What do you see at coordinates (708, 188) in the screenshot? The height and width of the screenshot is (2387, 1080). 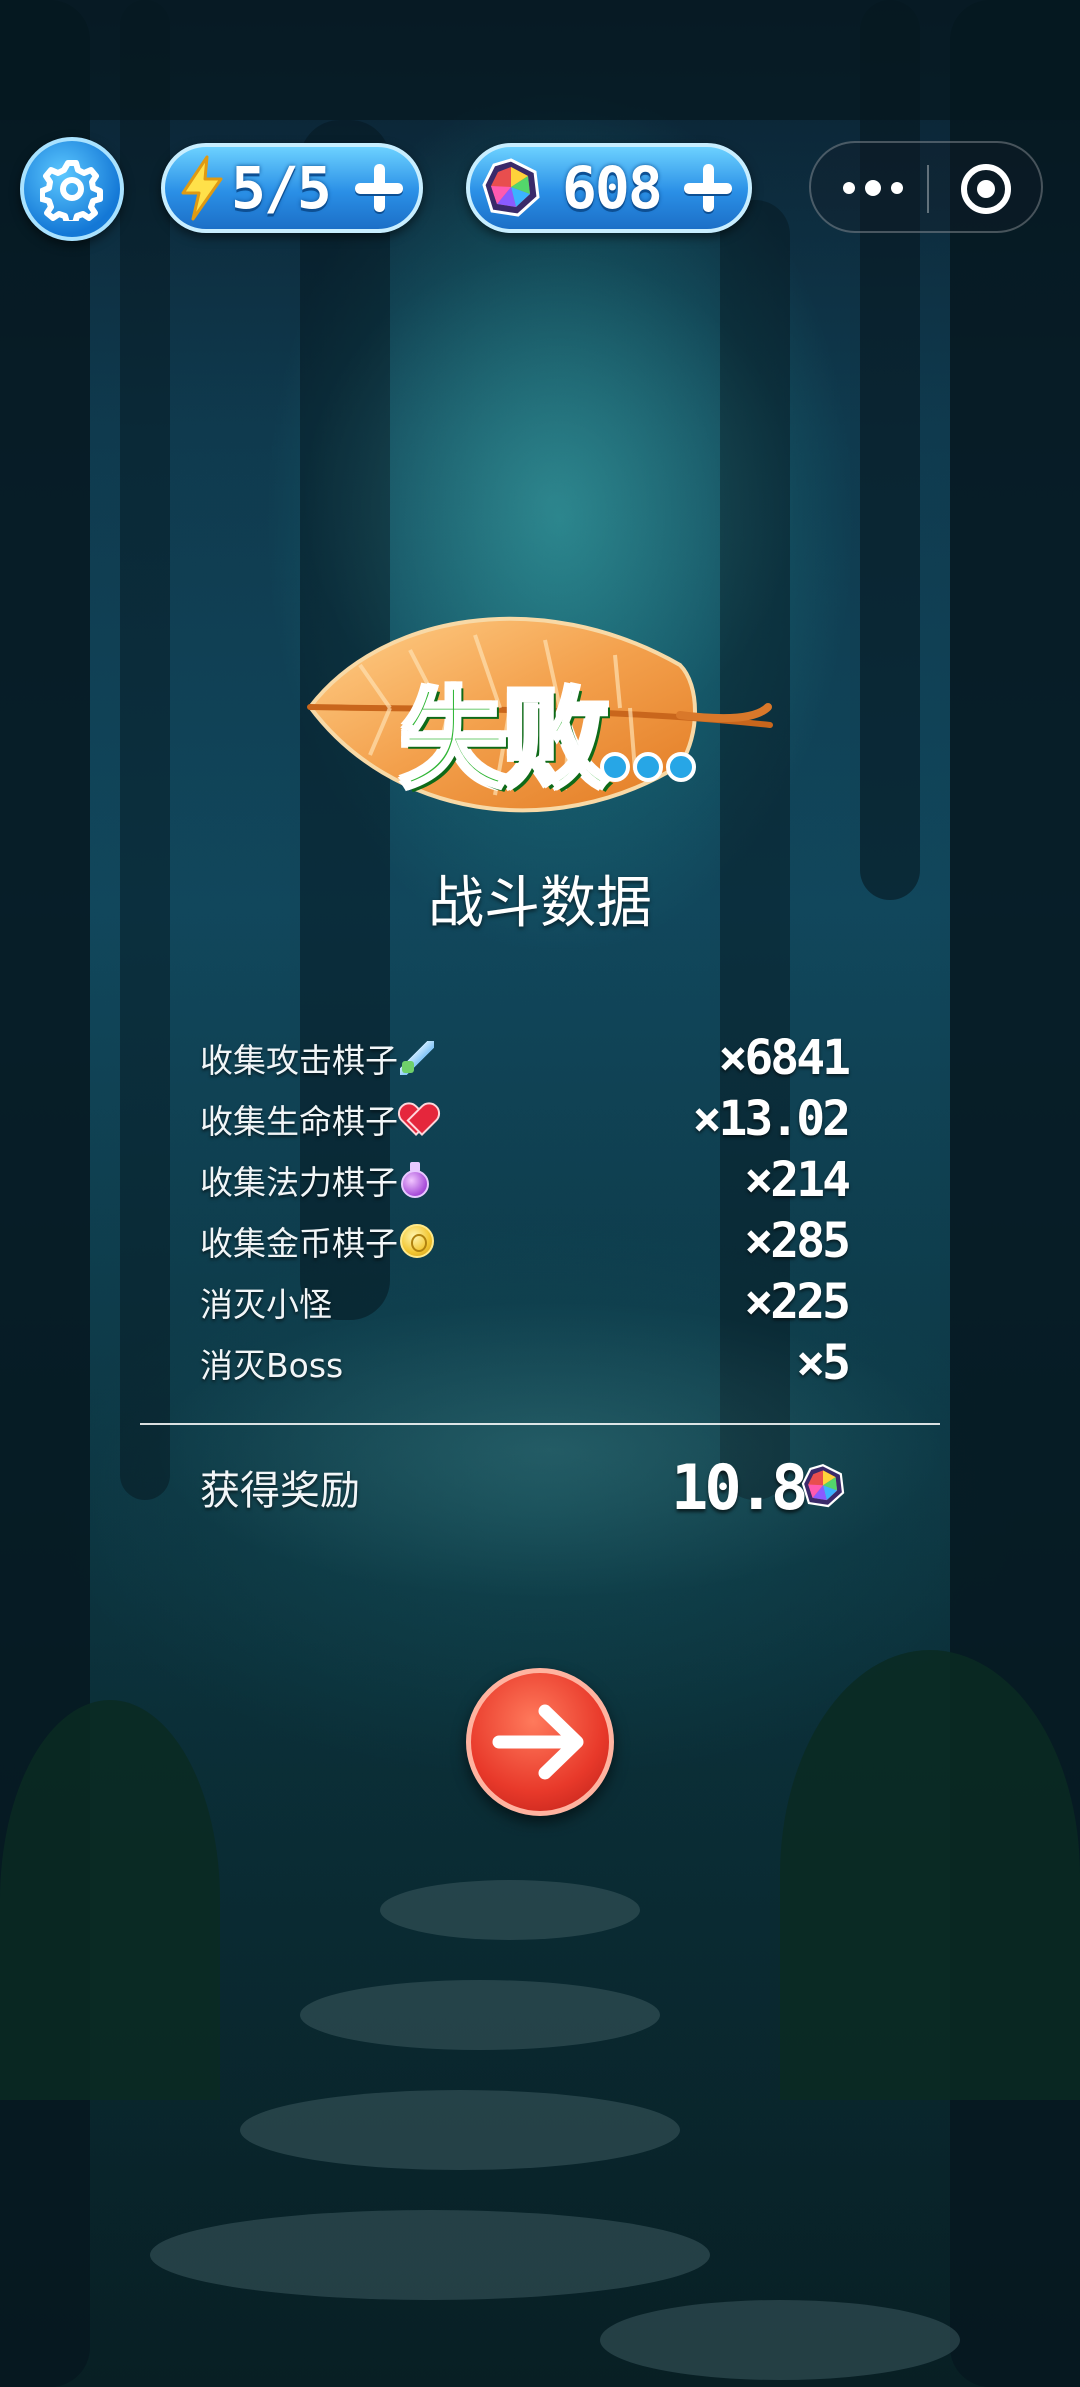 I see `add-gems-plus-icon` at bounding box center [708, 188].